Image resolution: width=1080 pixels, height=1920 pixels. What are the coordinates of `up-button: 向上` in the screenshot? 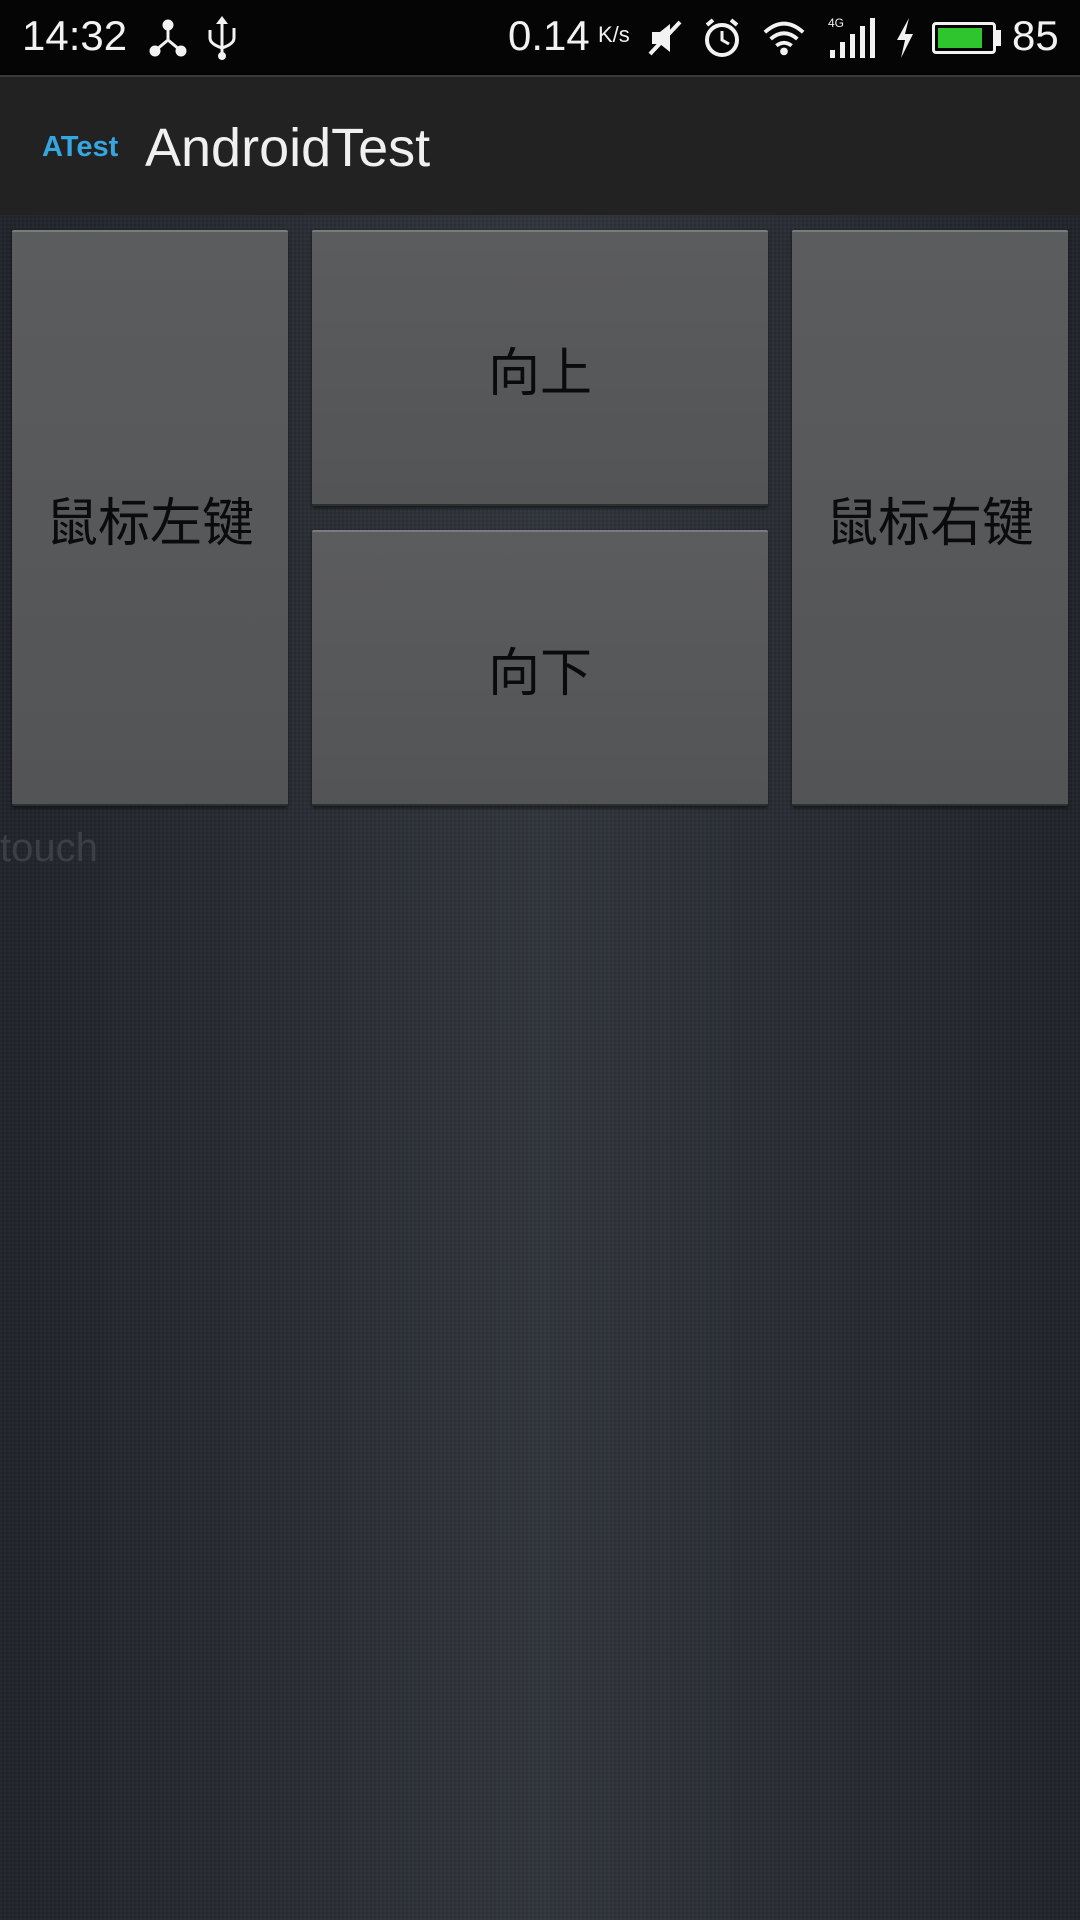 It's located at (540, 368).